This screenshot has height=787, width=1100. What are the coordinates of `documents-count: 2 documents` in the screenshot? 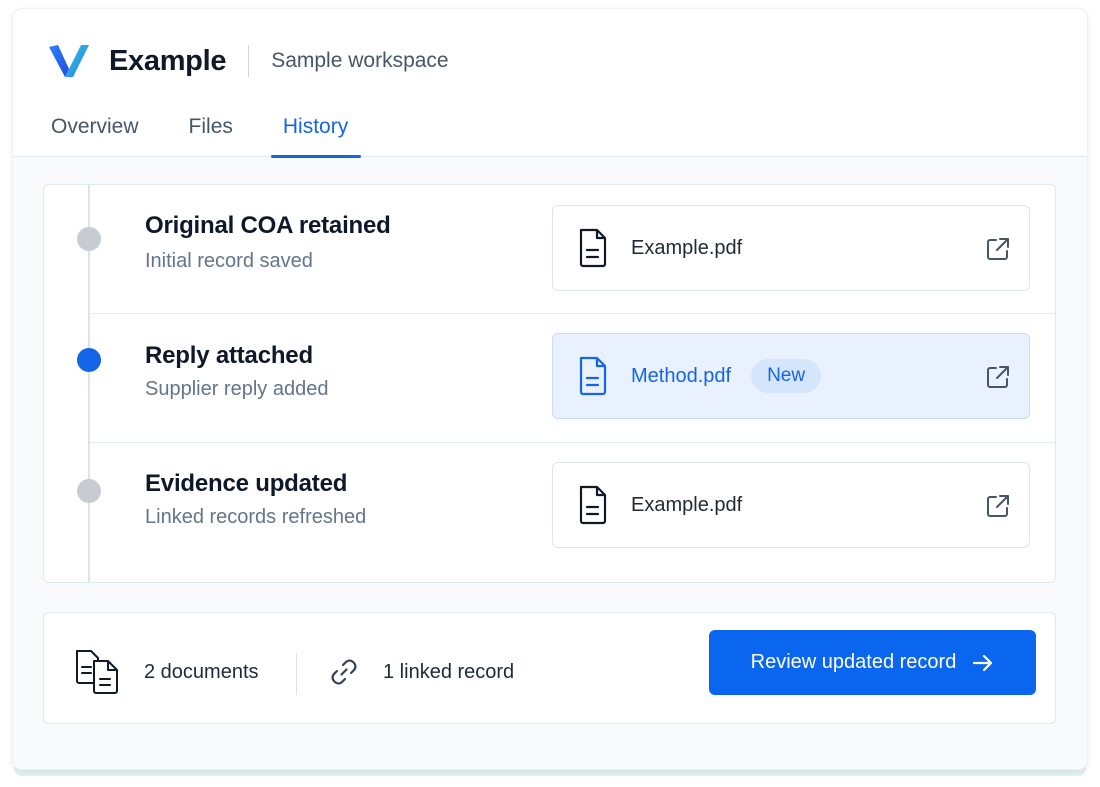 It's located at (201, 671).